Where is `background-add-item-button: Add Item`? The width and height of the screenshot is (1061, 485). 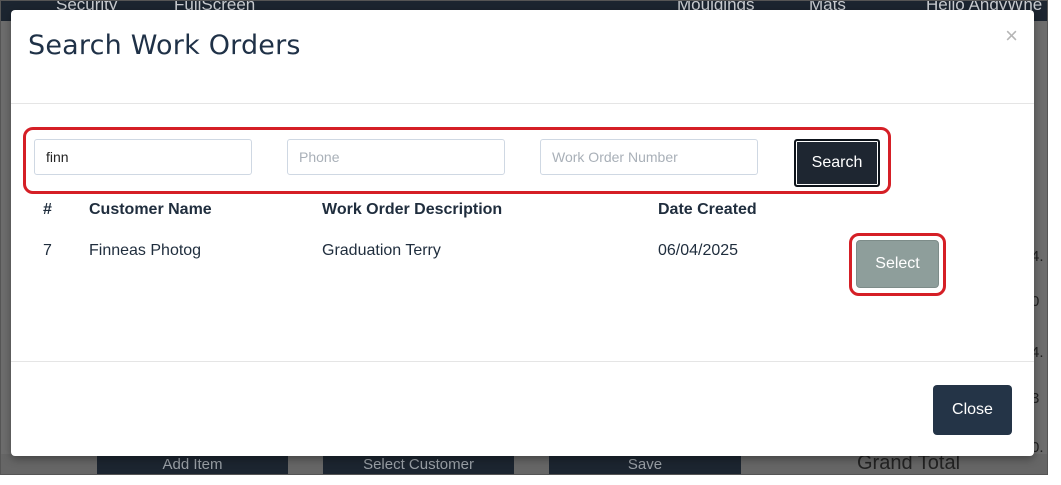 background-add-item-button: Add Item is located at coordinates (192, 464).